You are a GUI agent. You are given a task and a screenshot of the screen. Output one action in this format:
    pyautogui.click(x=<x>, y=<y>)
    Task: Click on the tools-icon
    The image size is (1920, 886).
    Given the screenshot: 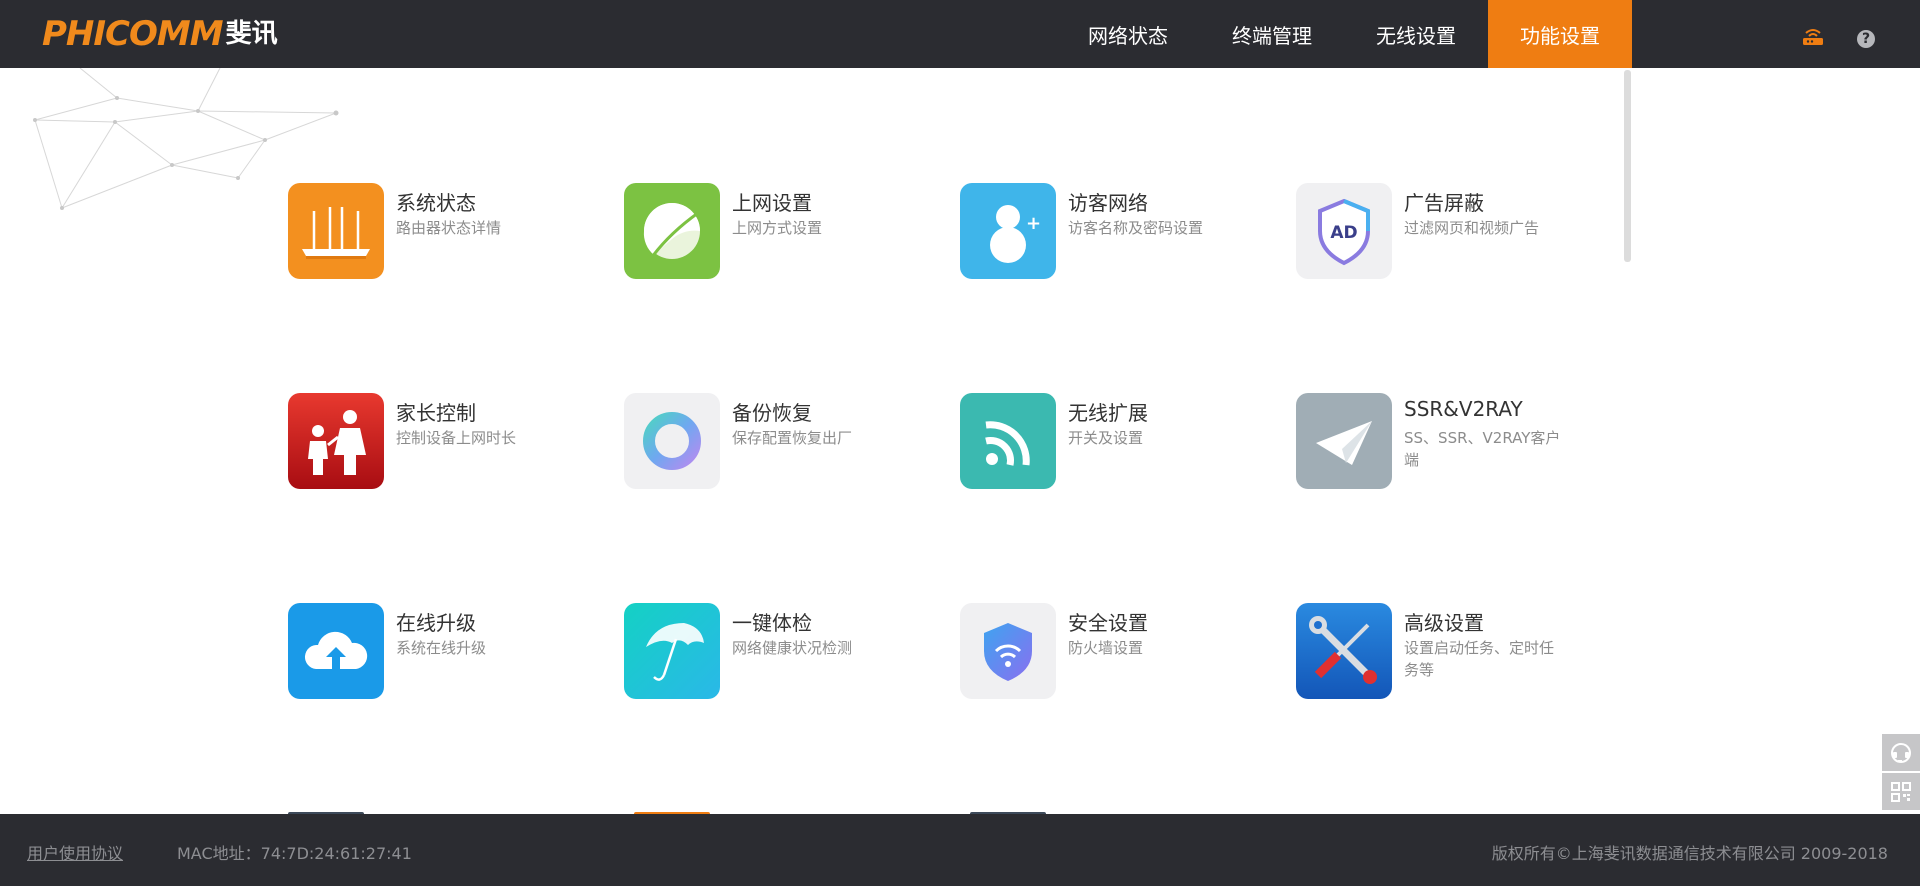 What is the action you would take?
    pyautogui.click(x=1344, y=651)
    